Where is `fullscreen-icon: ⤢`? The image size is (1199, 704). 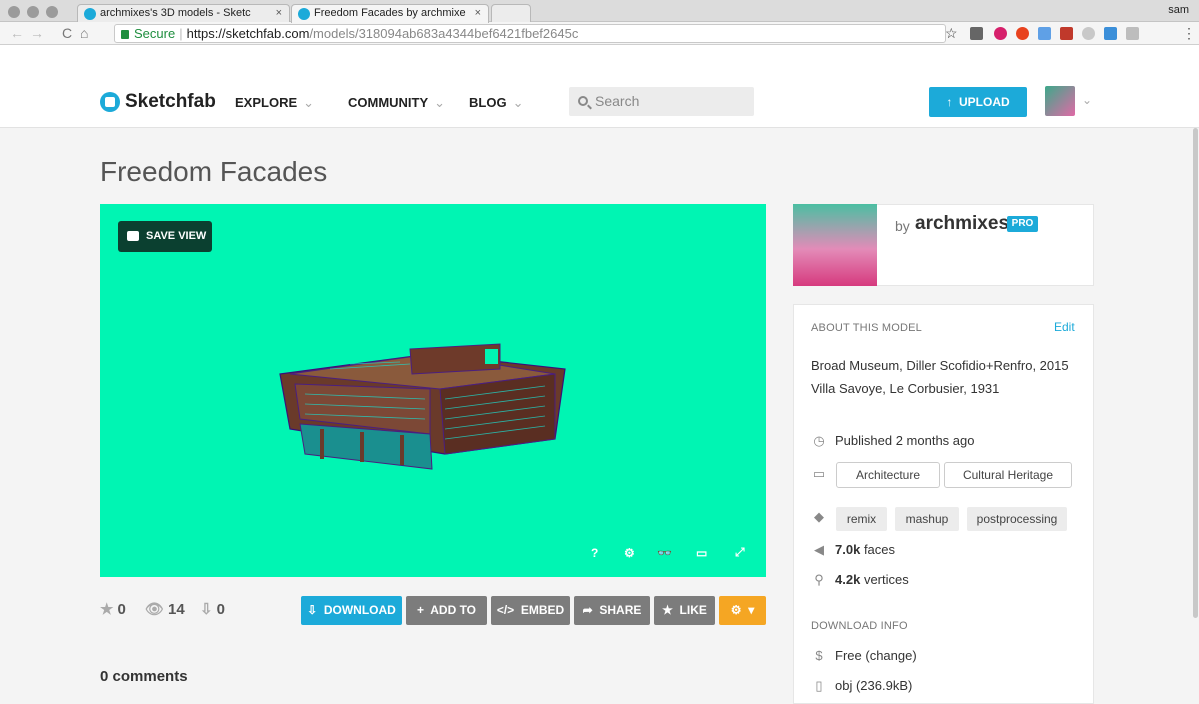
fullscreen-icon: ⤢ is located at coordinates (740, 552).